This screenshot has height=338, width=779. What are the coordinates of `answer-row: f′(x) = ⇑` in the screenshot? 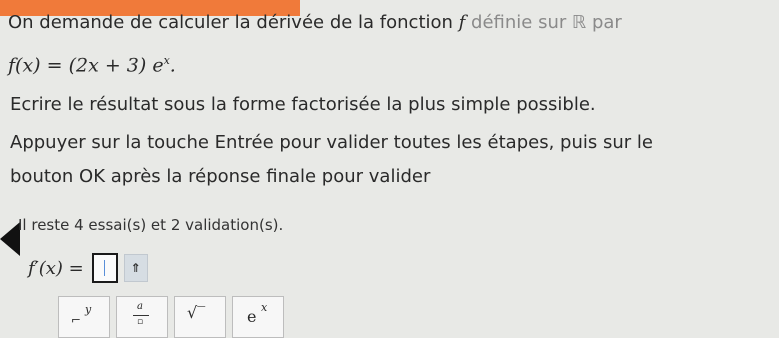 It's located at (88, 268).